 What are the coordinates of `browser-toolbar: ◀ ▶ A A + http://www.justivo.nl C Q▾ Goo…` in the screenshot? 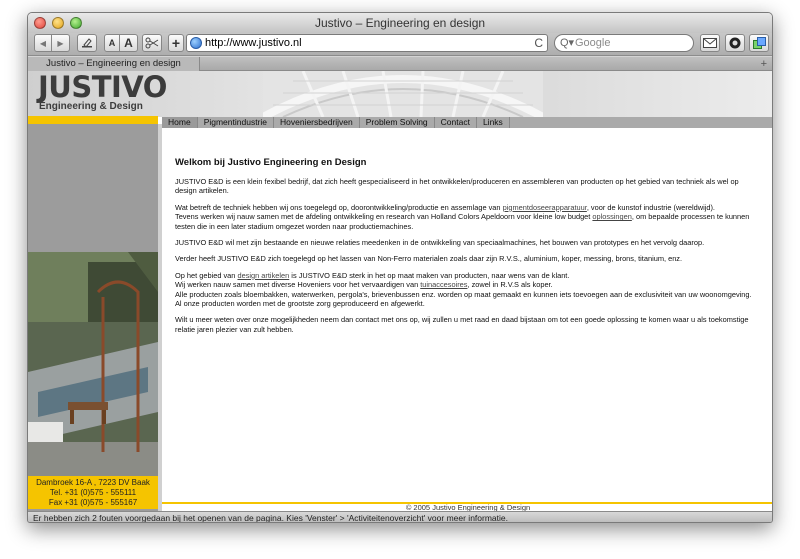 It's located at (400, 44).